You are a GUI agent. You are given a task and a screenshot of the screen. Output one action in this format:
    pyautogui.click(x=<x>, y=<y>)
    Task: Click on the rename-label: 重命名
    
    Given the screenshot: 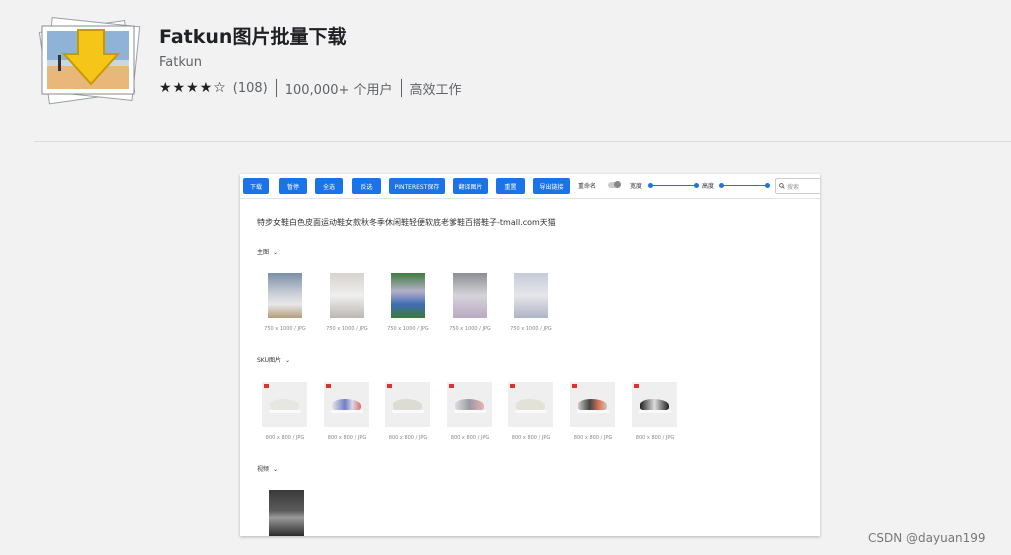 What is the action you would take?
    pyautogui.click(x=587, y=186)
    